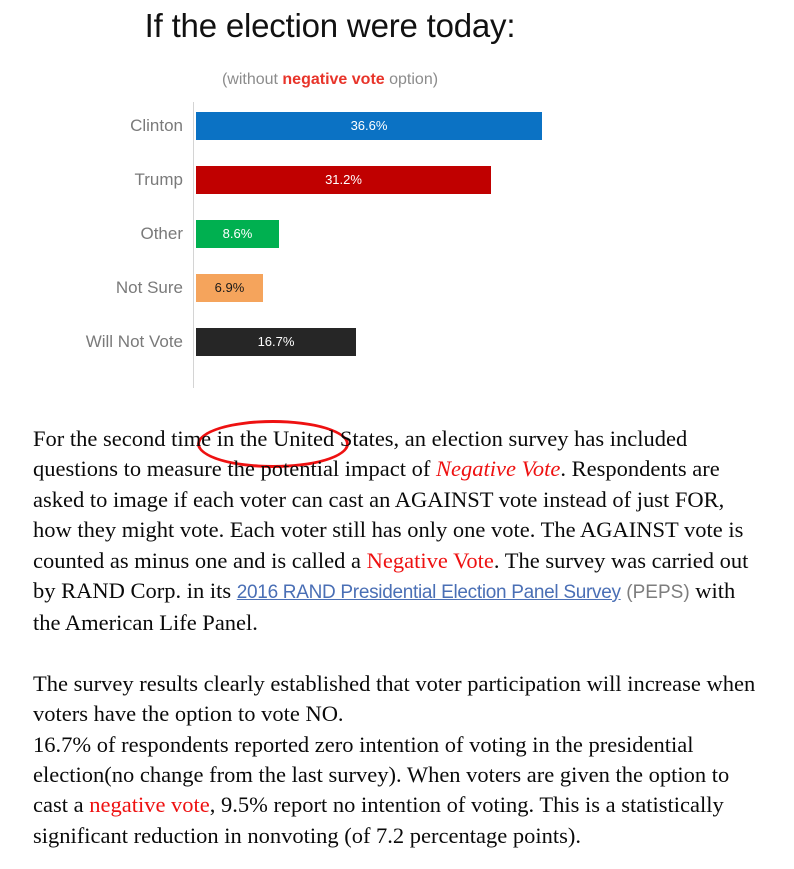 The height and width of the screenshot is (869, 794). I want to click on p1-negative-vote-emphasis: Negative Vote, so click(498, 469).